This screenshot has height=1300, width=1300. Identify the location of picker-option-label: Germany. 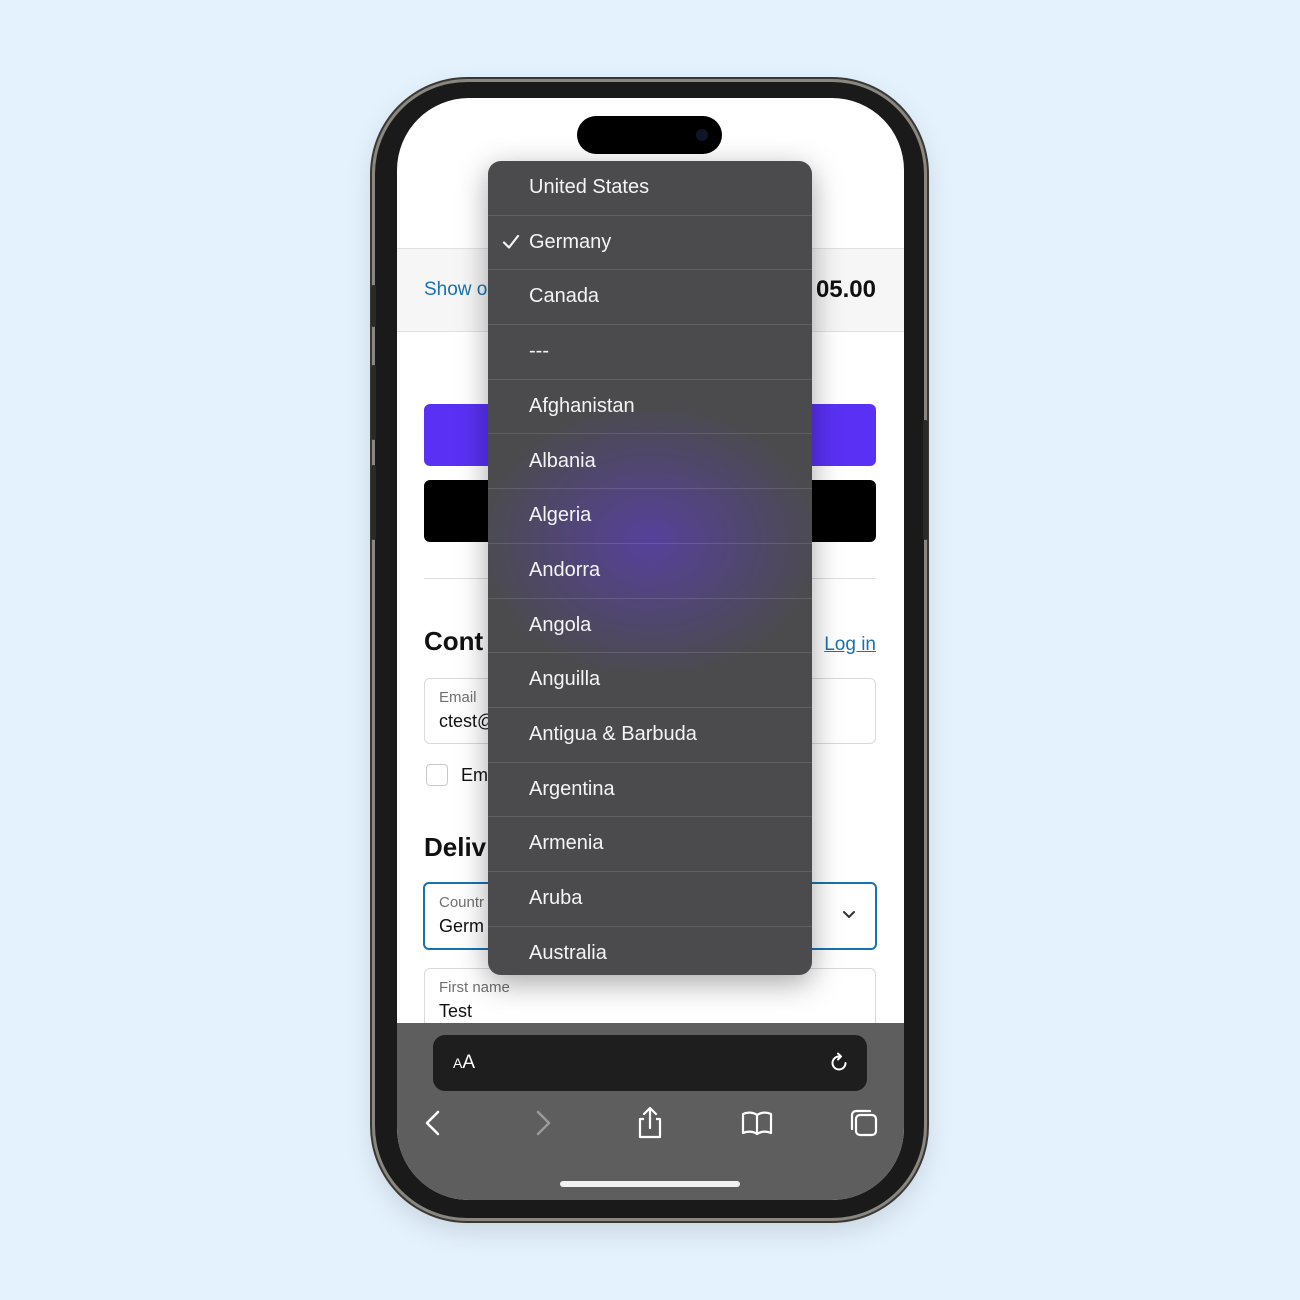
(570, 241).